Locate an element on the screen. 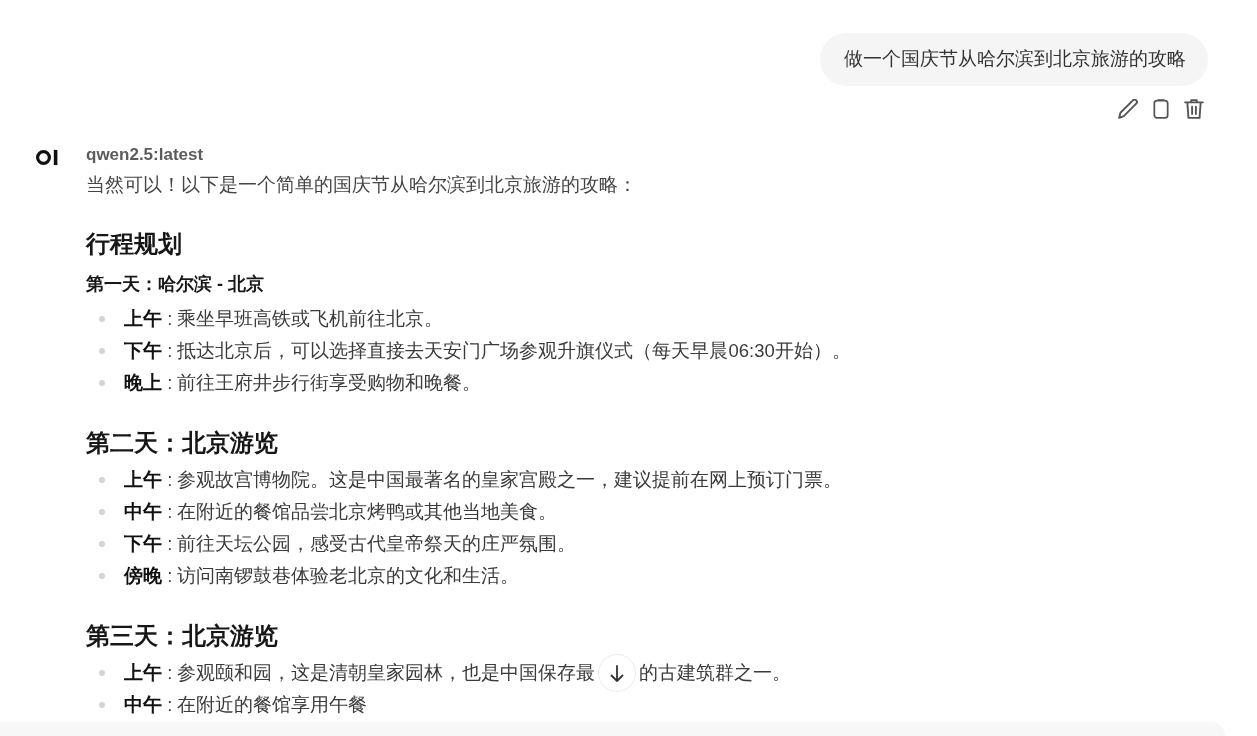  copy-button is located at coordinates (1161, 109).